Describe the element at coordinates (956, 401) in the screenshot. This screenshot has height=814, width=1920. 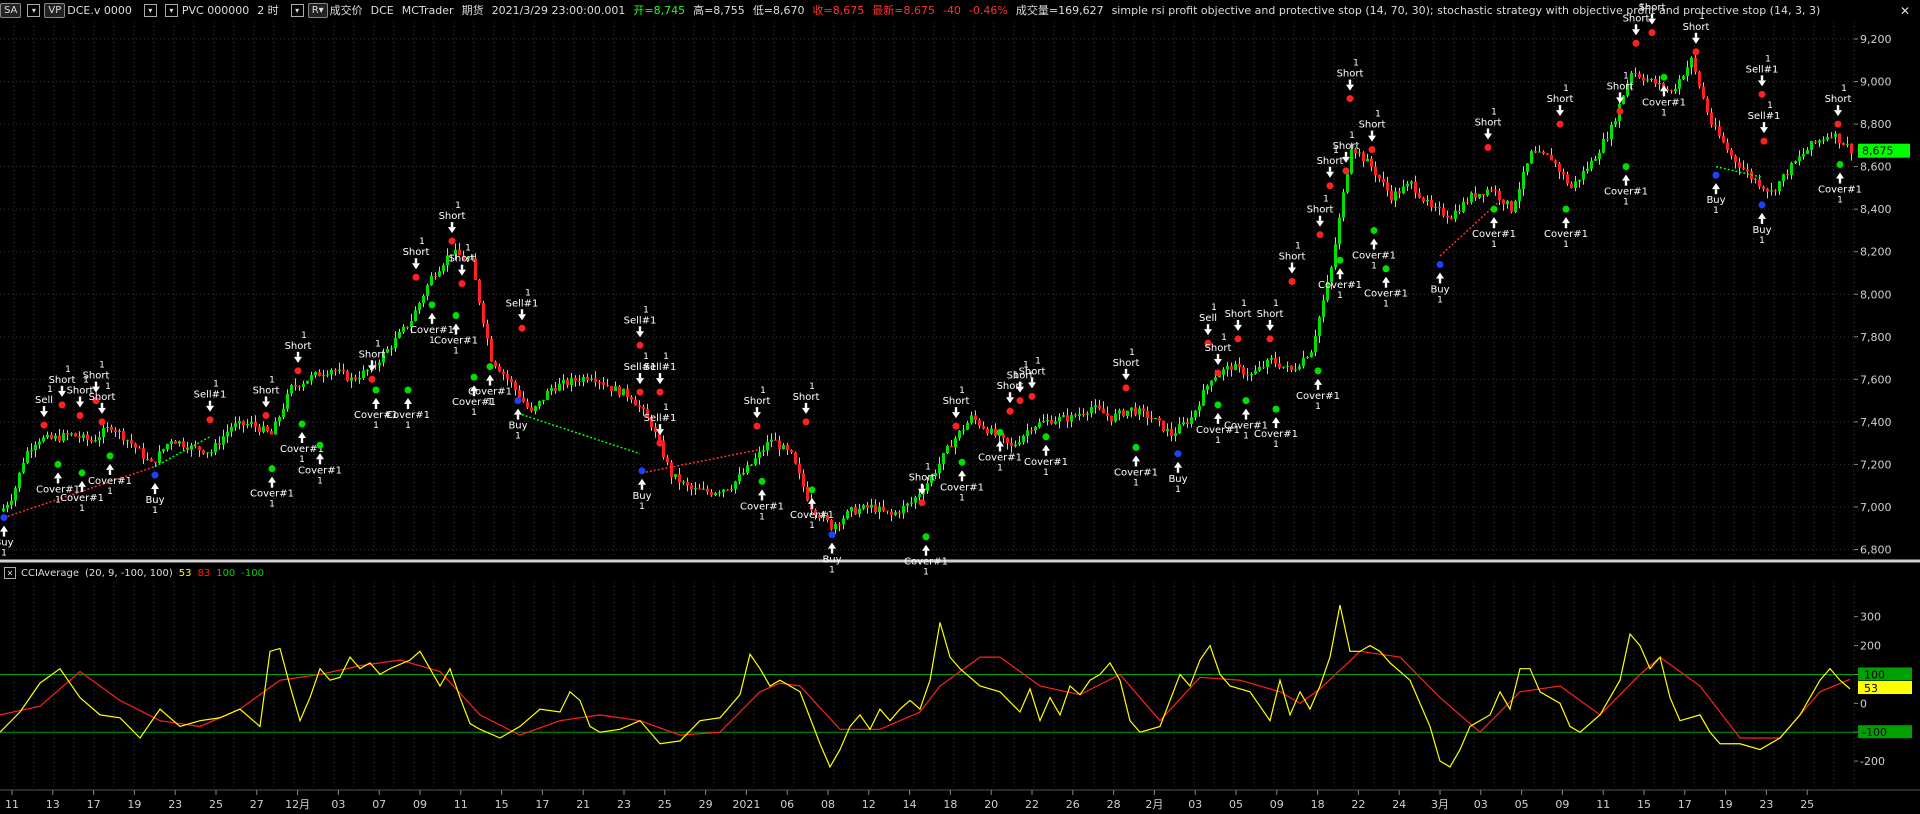
I see `signal-label: Short` at that location.